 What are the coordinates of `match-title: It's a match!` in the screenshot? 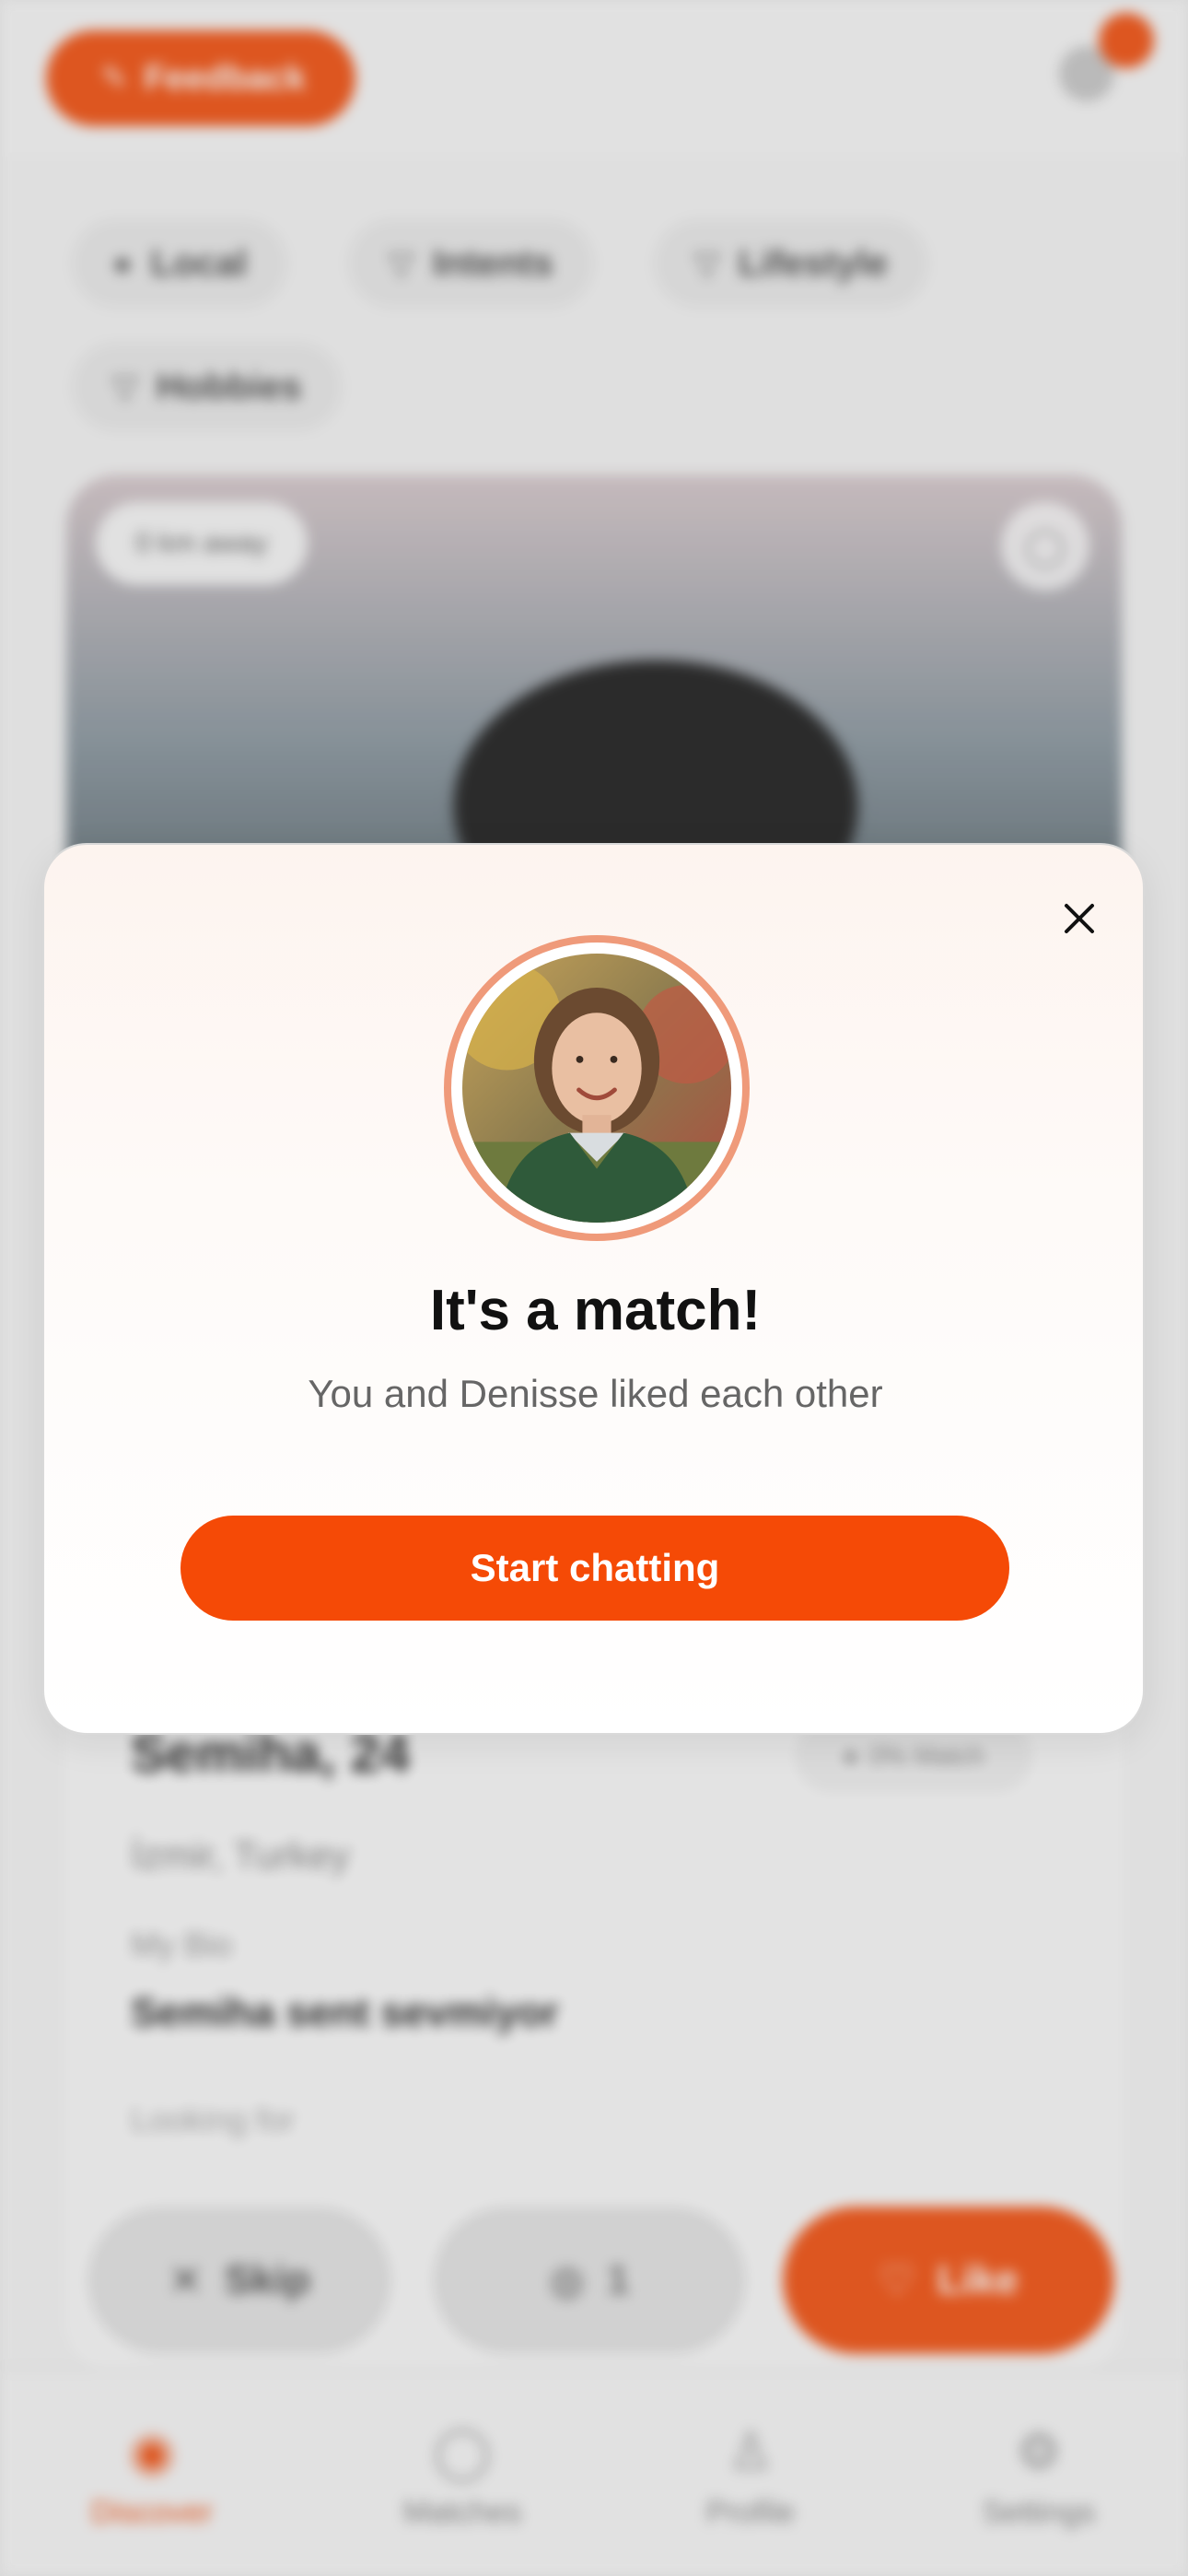 It's located at (595, 1310).